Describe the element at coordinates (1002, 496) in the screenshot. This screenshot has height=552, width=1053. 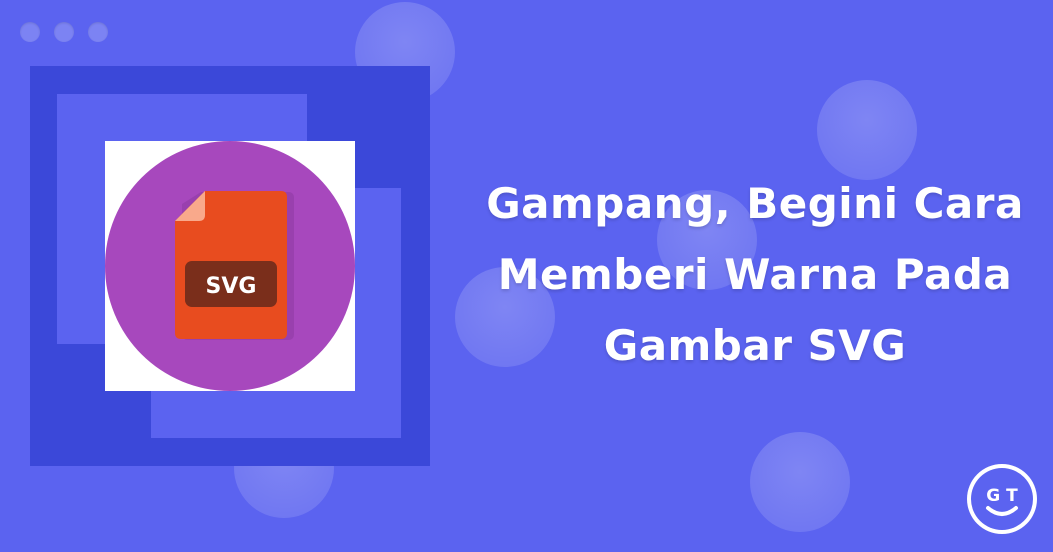
I see `logo-text: G T` at that location.